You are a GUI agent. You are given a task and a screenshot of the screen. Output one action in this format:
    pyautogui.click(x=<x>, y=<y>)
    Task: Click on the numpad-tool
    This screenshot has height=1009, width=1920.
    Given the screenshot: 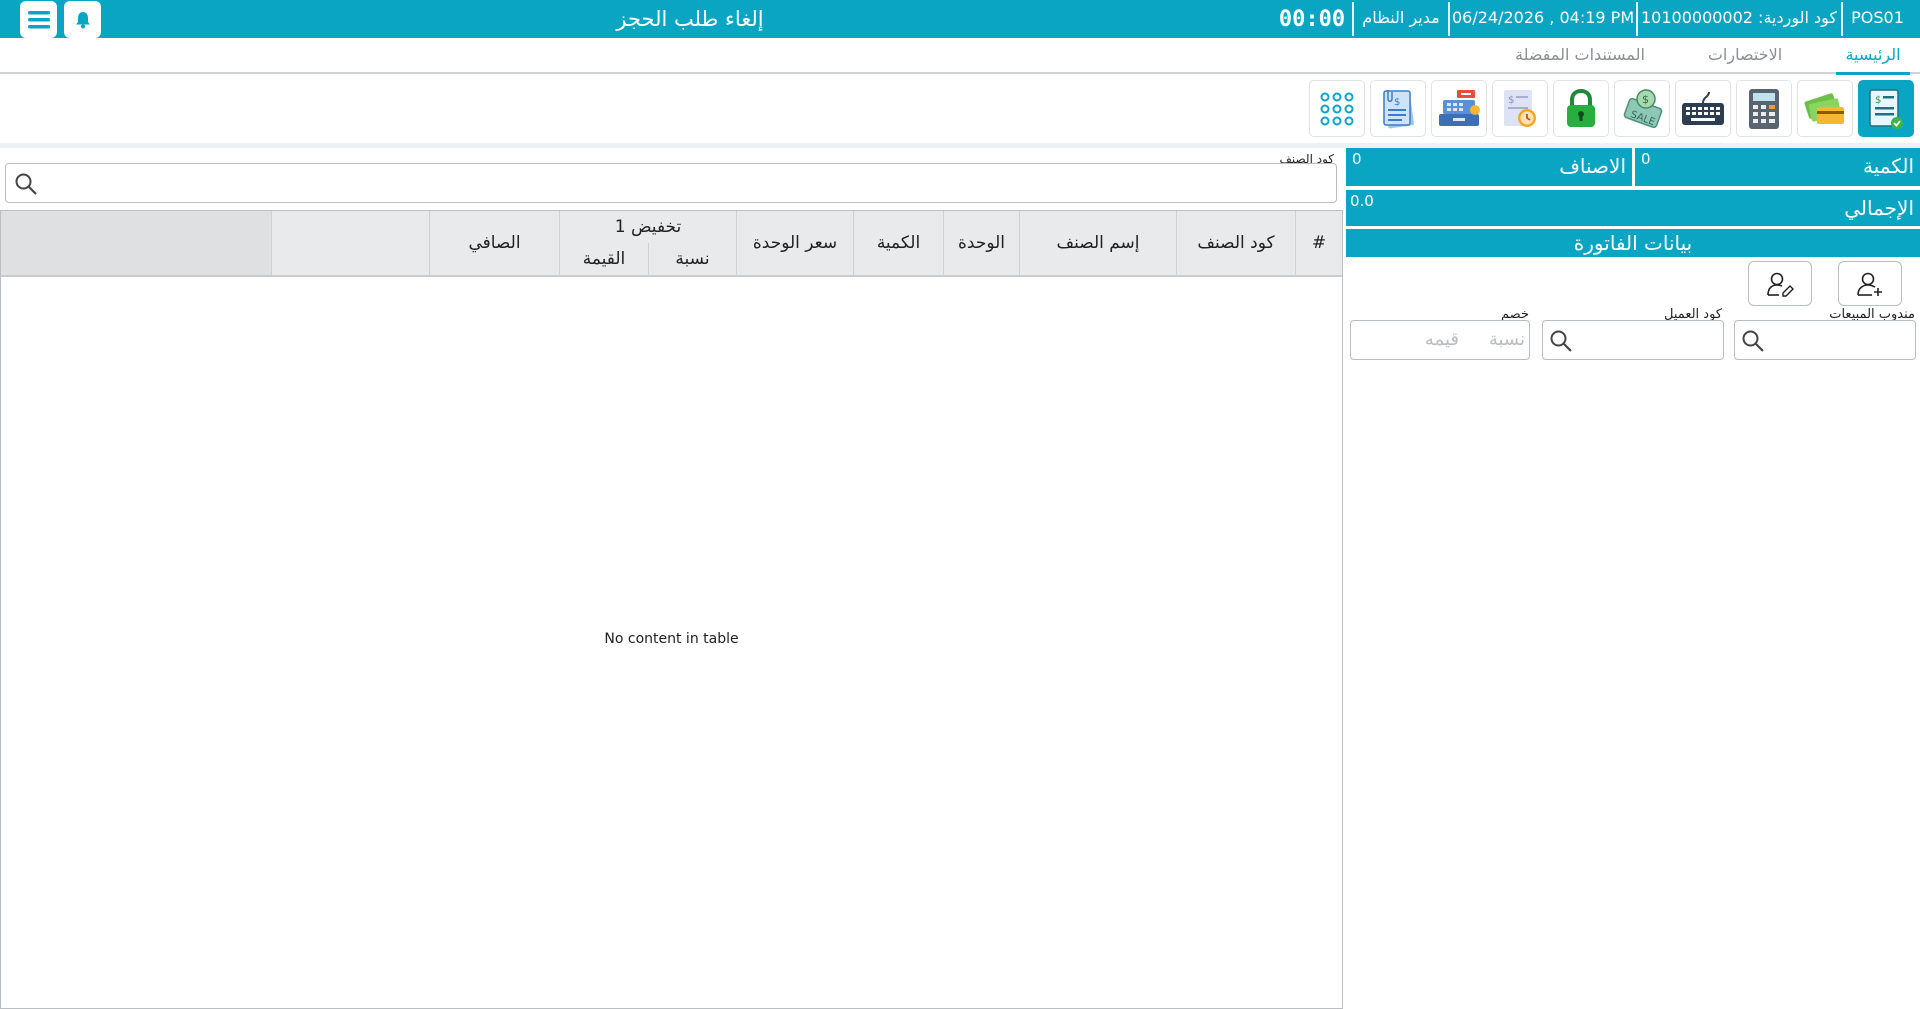 What is the action you would take?
    pyautogui.click(x=1337, y=108)
    